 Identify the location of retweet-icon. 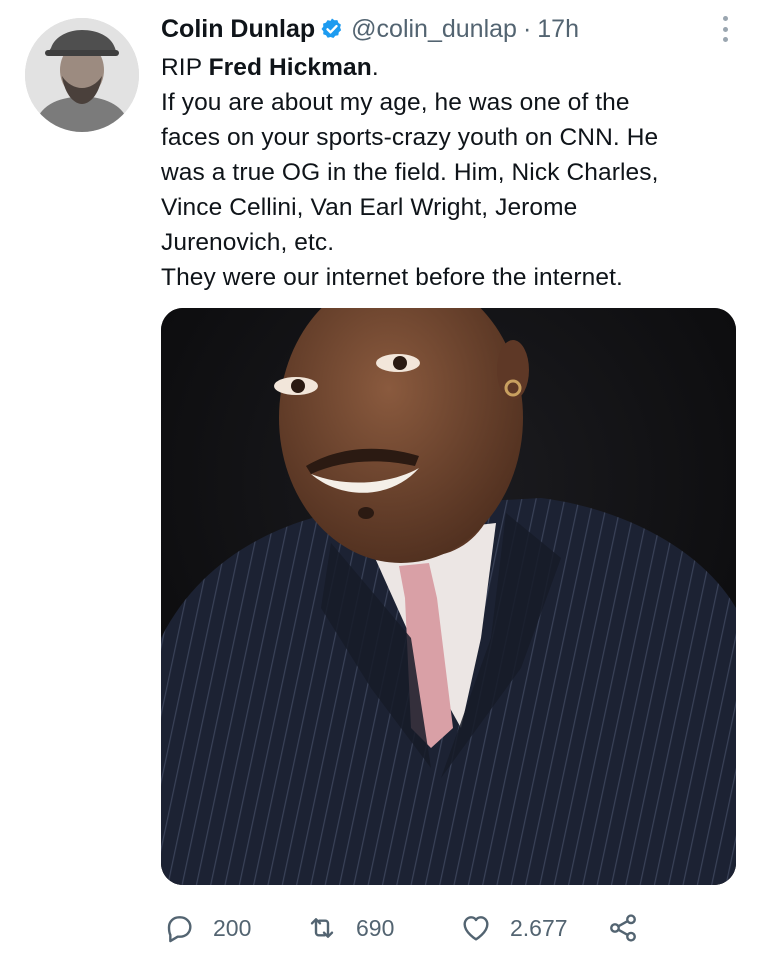
(322, 928).